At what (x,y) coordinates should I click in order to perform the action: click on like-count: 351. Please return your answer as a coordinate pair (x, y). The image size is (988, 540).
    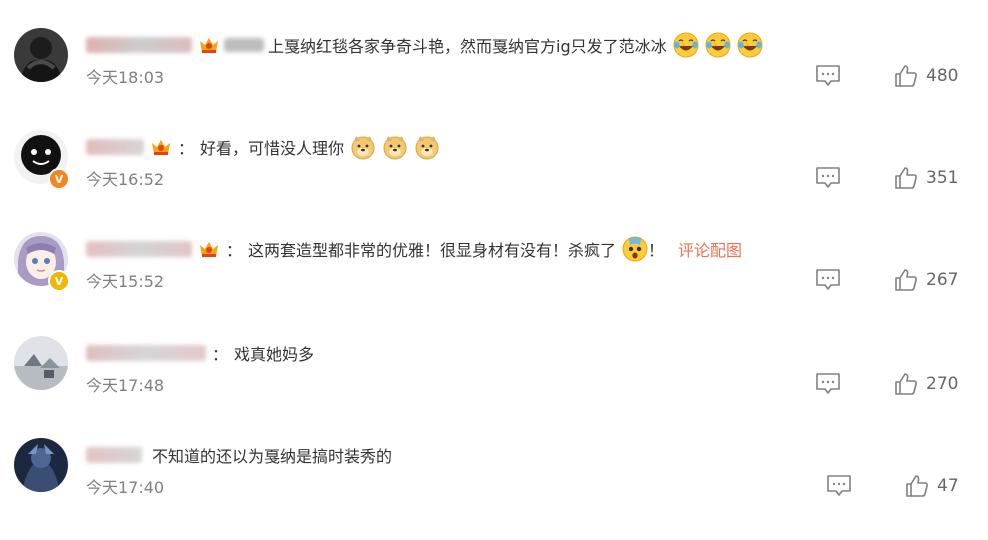
    Looking at the image, I should click on (942, 178).